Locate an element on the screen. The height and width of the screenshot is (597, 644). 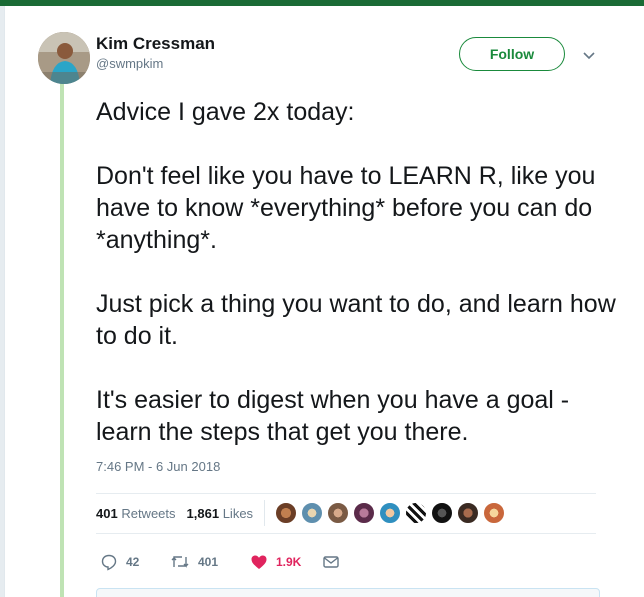
author-name: Kim Cressman is located at coordinates (155, 44).